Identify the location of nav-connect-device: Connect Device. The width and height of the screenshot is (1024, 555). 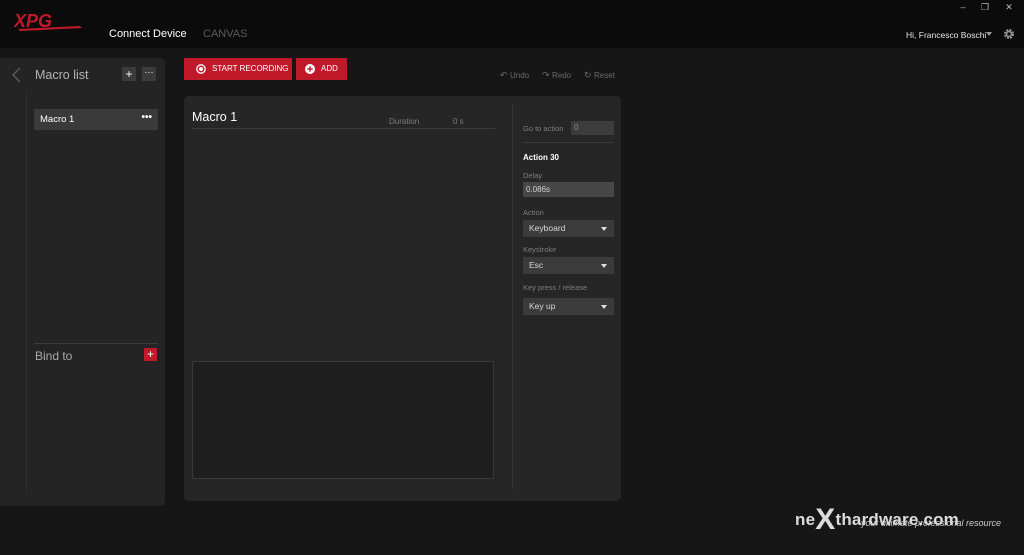
(148, 34).